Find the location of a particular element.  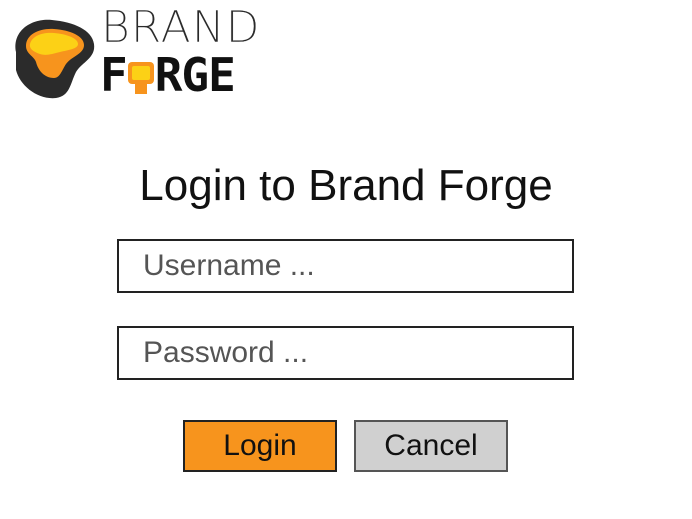

cancel-button: Cancel is located at coordinates (431, 446).